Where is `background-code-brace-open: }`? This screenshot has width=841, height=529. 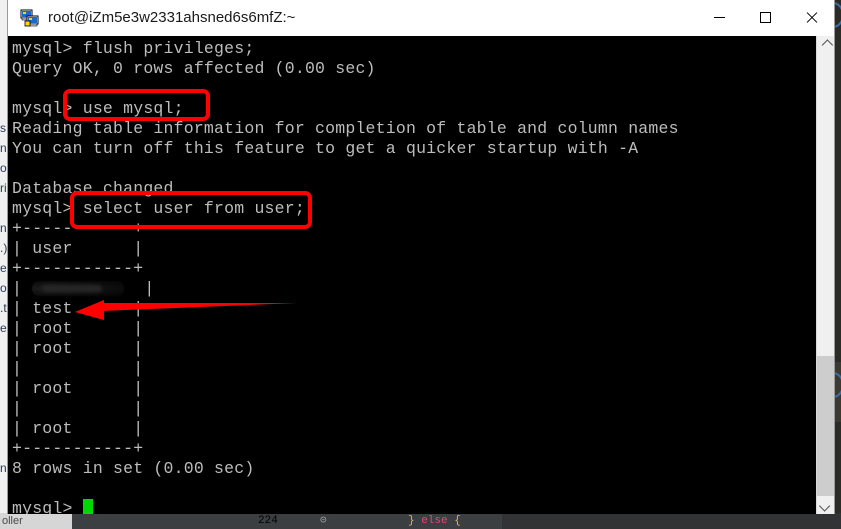
background-code-brace-open: } is located at coordinates (415, 521).